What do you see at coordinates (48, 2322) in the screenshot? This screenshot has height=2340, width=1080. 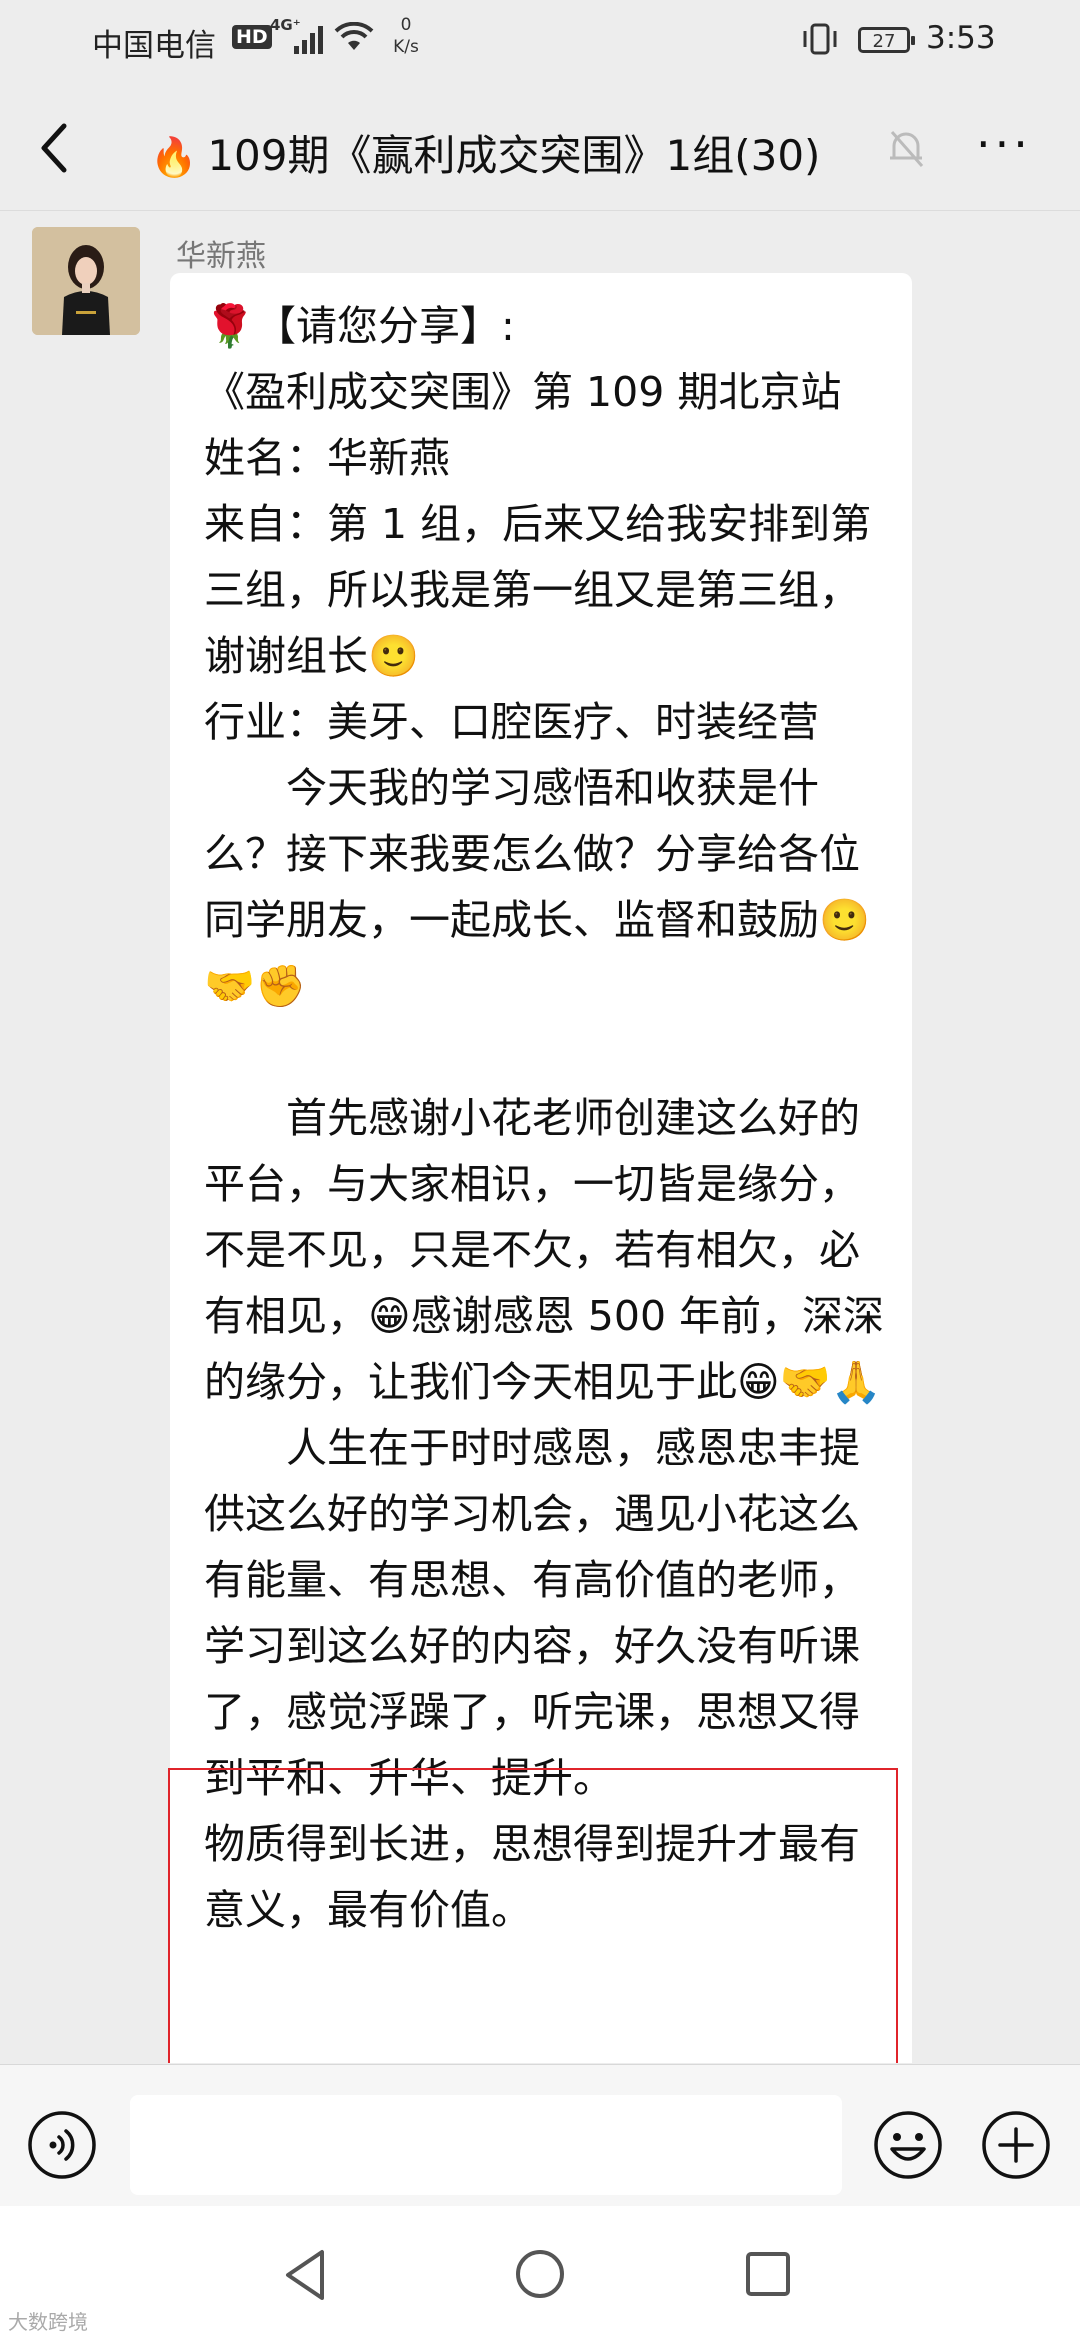 I see `watermark: 大数跨境` at bounding box center [48, 2322].